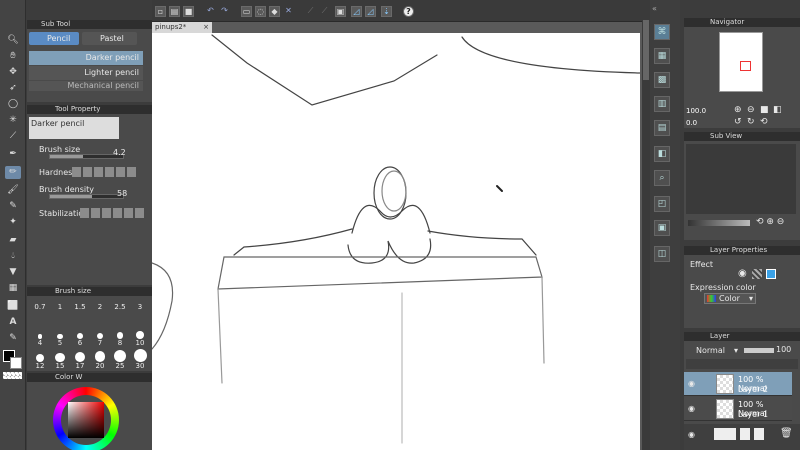 The height and width of the screenshot is (450, 800). I want to click on transparent-color-swatch, so click(12, 375).